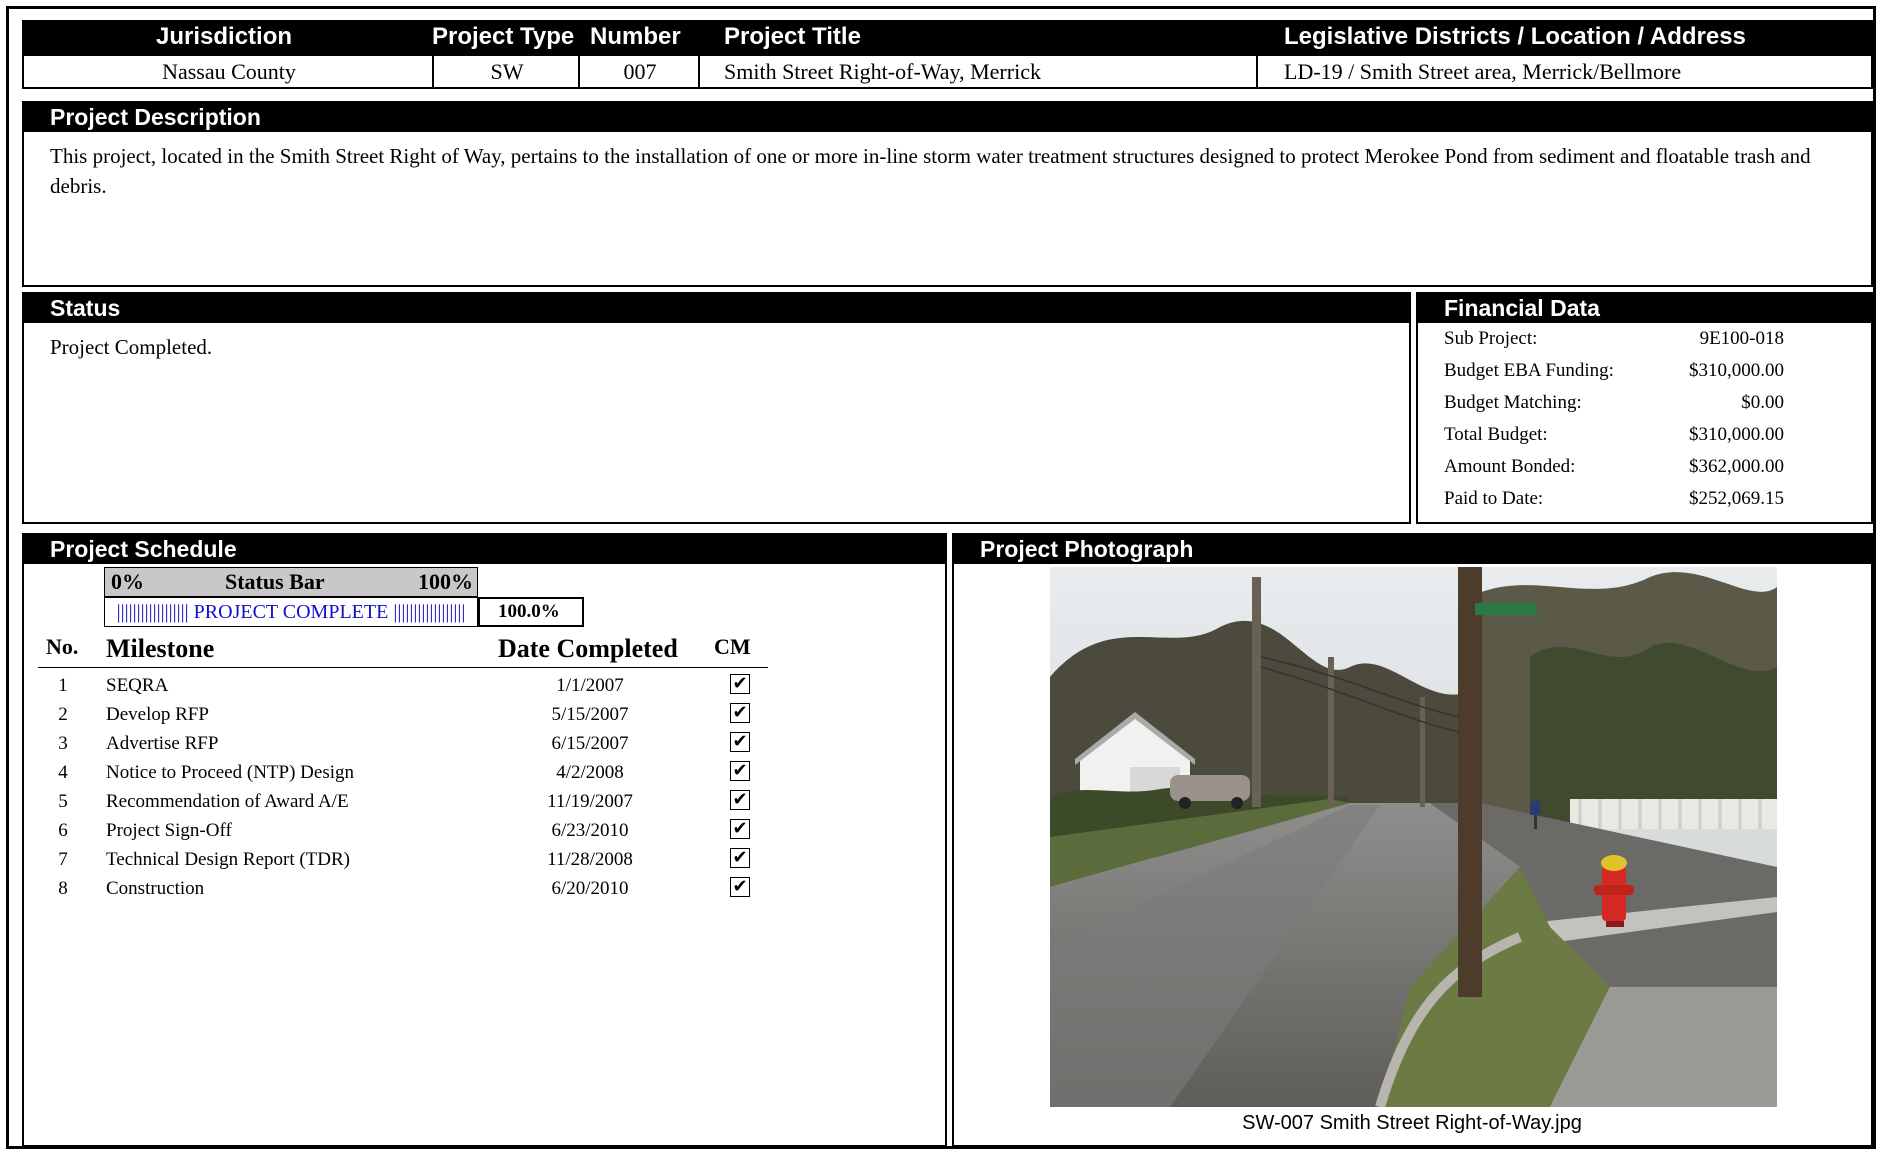 The image size is (1882, 1155). Describe the element at coordinates (137, 685) in the screenshot. I see `milestone-name: SEQRA` at that location.